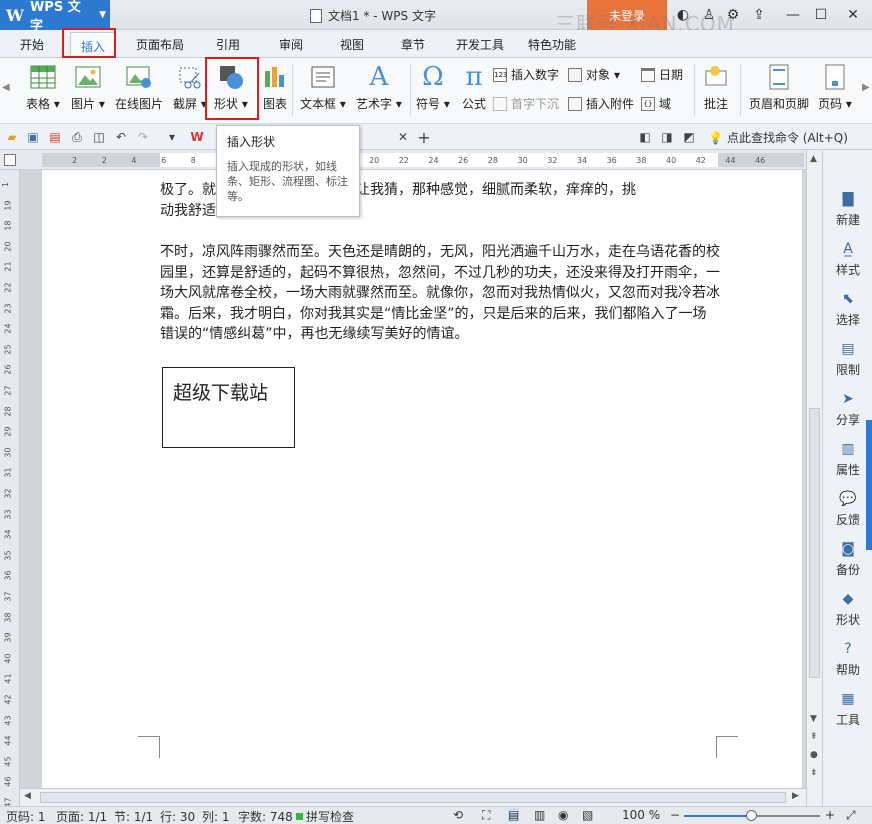  I want to click on zoom-out-icon: −, so click(675, 815).